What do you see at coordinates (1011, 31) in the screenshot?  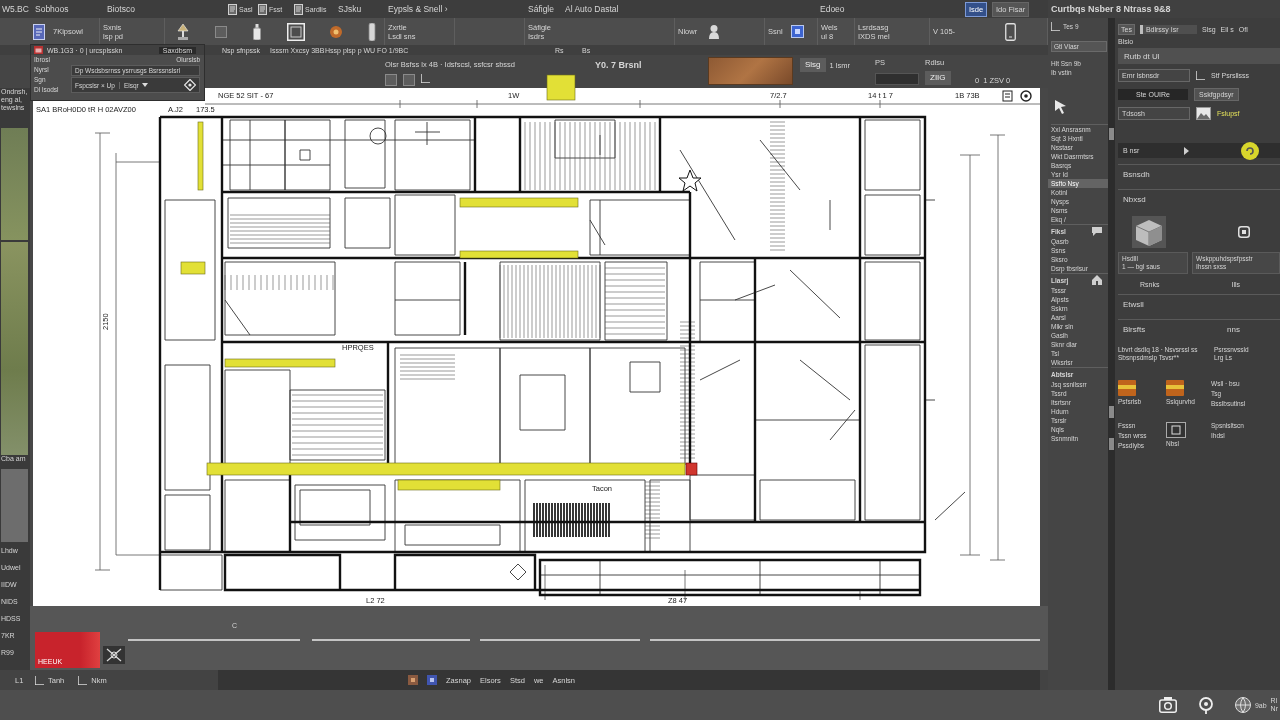 I see `phone-icon` at bounding box center [1011, 31].